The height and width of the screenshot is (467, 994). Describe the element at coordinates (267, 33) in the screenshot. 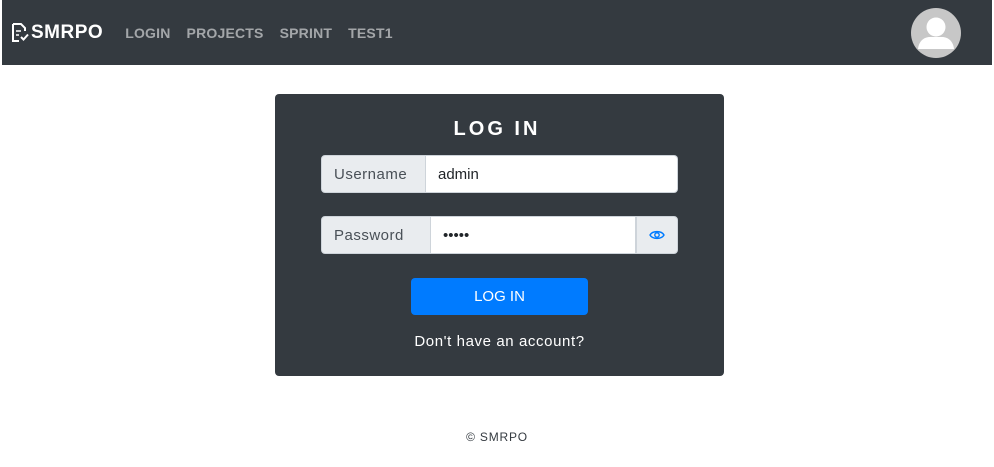

I see `nav-links: LOGIN PROJECTS SPRINT TEST1` at that location.